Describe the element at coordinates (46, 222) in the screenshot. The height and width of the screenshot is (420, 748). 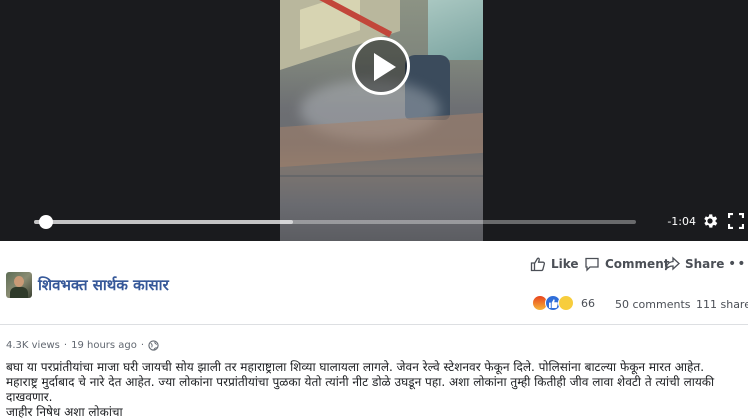
I see `seek-handle` at that location.